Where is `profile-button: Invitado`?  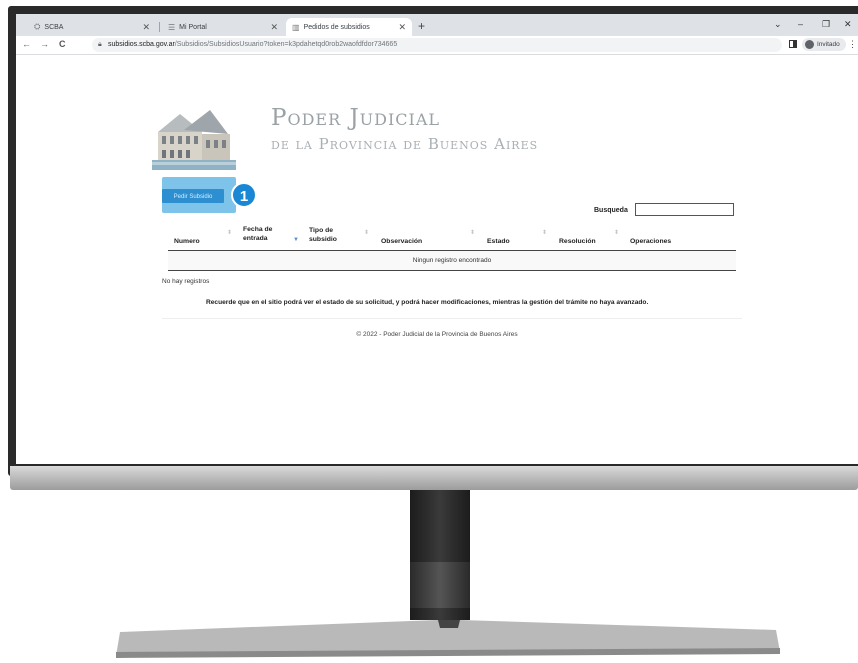
profile-button: Invitado is located at coordinates (824, 44).